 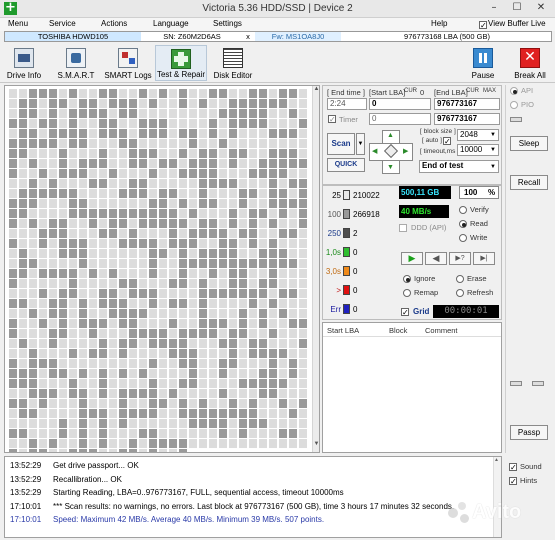 What do you see at coordinates (483, 25) in the screenshot?
I see `buffer-live-checkbox: ✓` at bounding box center [483, 25].